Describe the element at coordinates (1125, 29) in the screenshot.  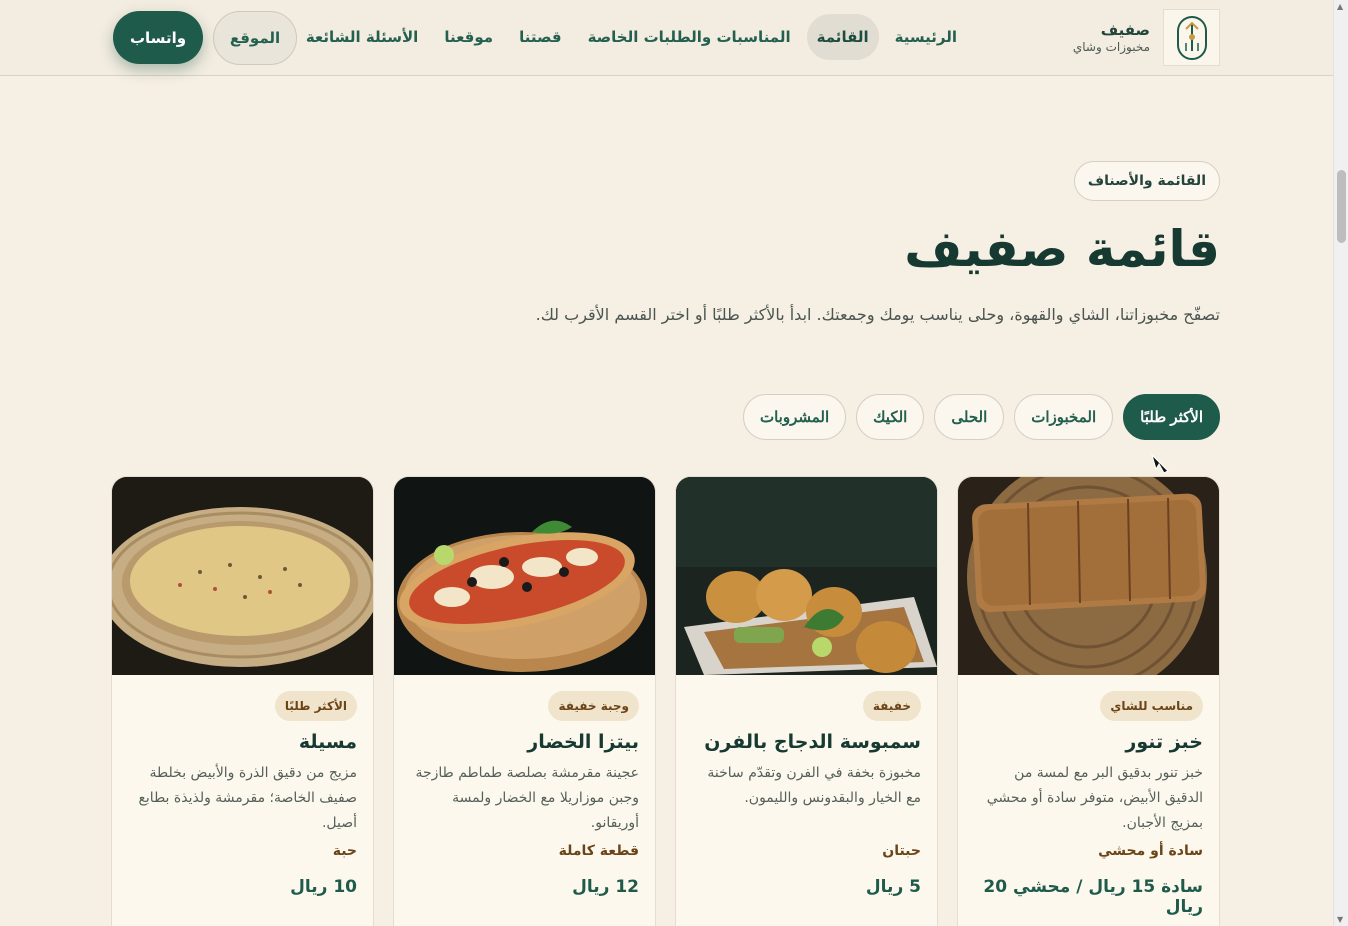
I see `brand-name: صفيف` at that location.